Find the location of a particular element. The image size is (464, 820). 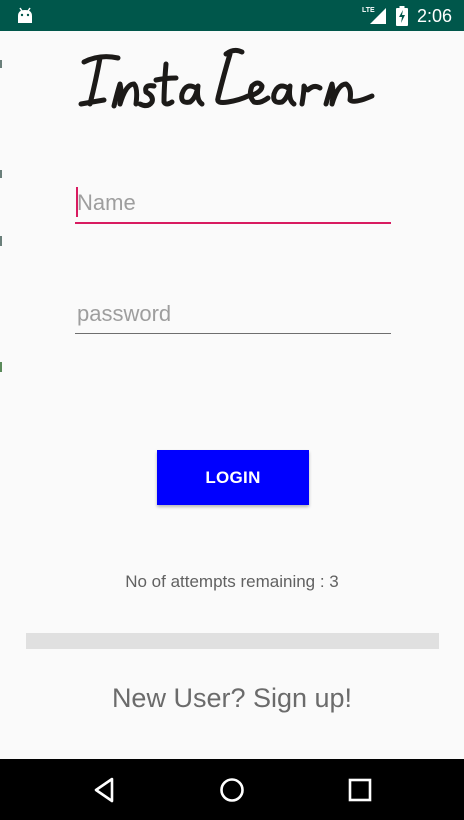

battery-charging-icon is located at coordinates (402, 16).